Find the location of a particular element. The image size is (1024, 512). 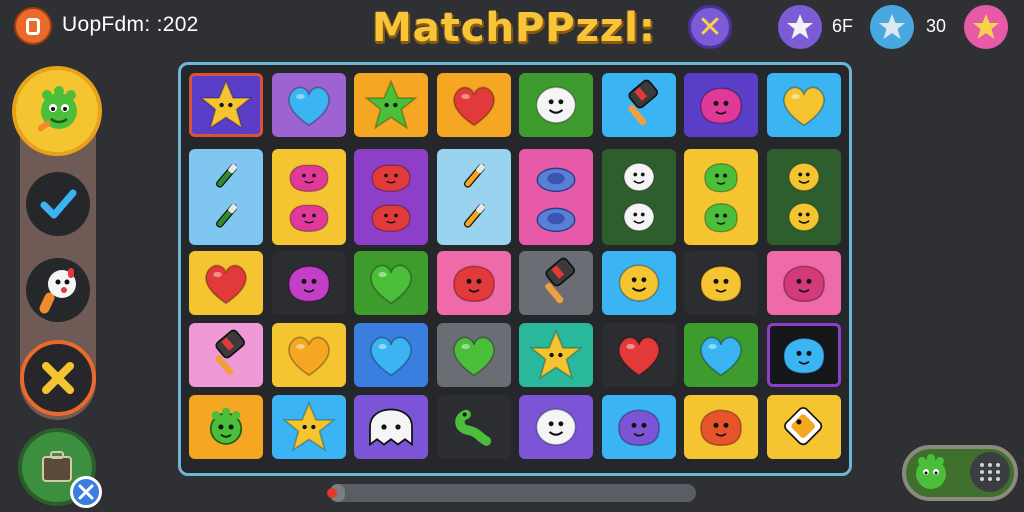

tile-r2-c5 is located at coordinates (556, 197).